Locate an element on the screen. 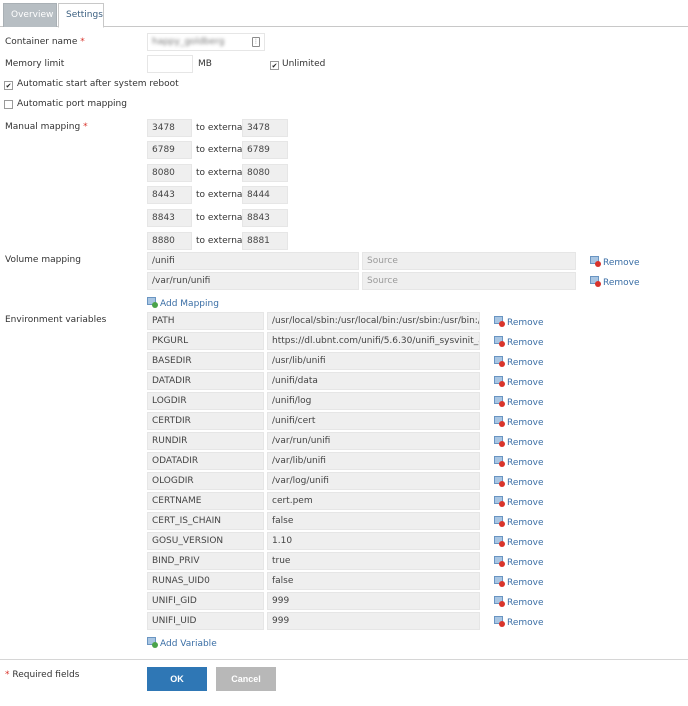 The image size is (688, 706). volume-path-input: /unifi is located at coordinates (253, 261).